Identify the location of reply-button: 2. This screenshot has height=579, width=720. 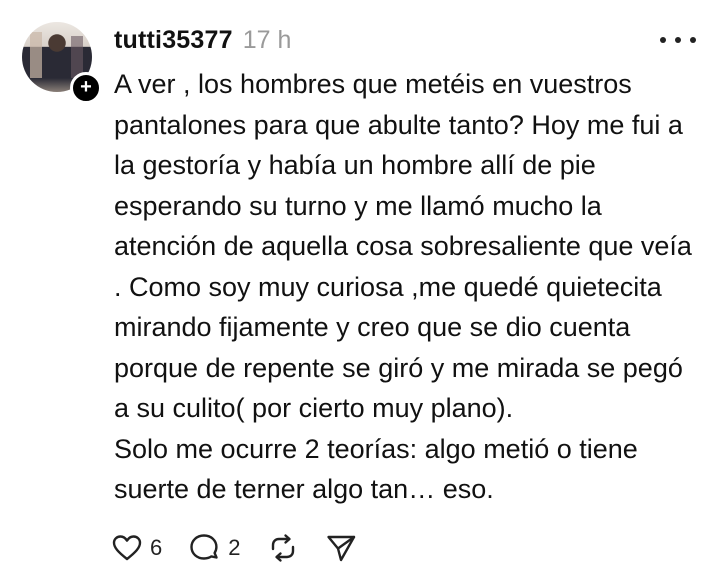
(214, 548).